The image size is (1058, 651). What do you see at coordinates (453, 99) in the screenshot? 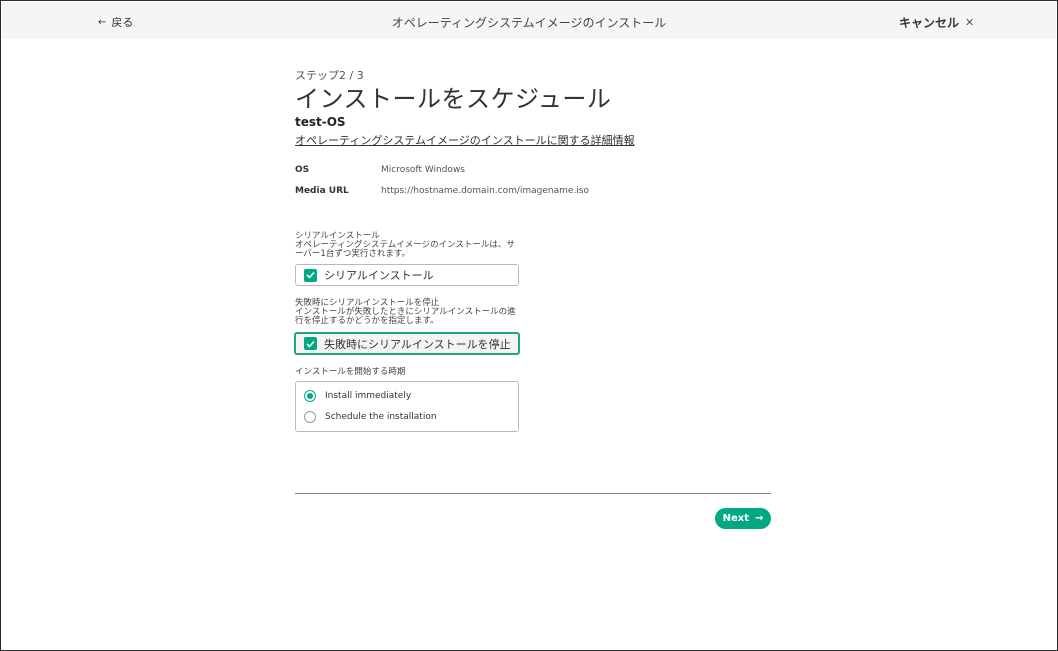
I see `page-title: インストールをスケジュール` at bounding box center [453, 99].